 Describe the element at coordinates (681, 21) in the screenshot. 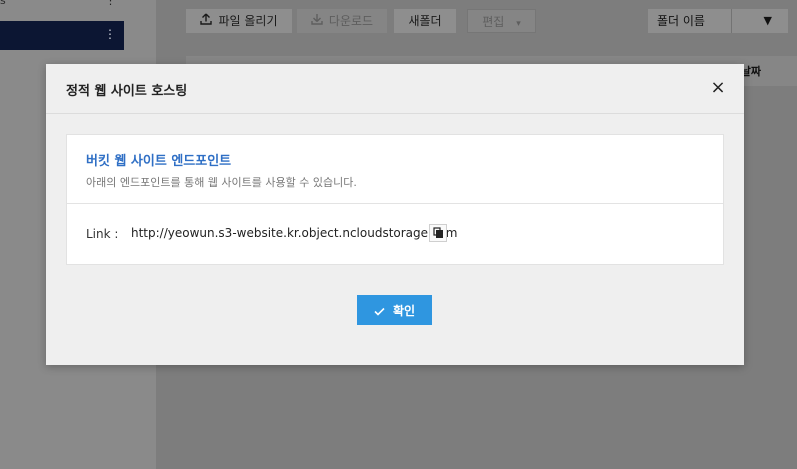

I see `sort-select-value: 폴더 이름` at that location.